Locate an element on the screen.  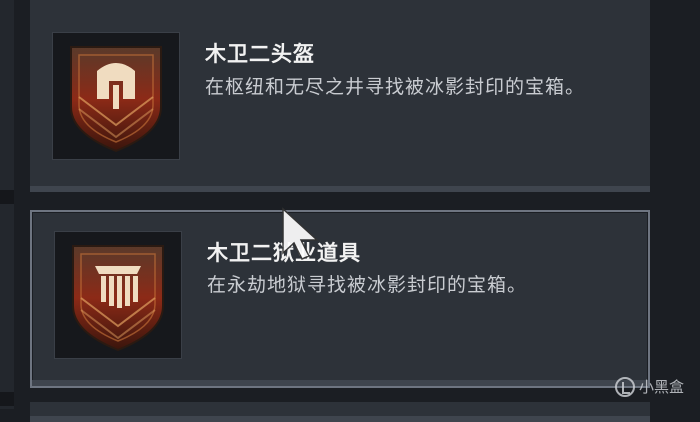
mouse-cursor-icon is located at coordinates (300, 233).